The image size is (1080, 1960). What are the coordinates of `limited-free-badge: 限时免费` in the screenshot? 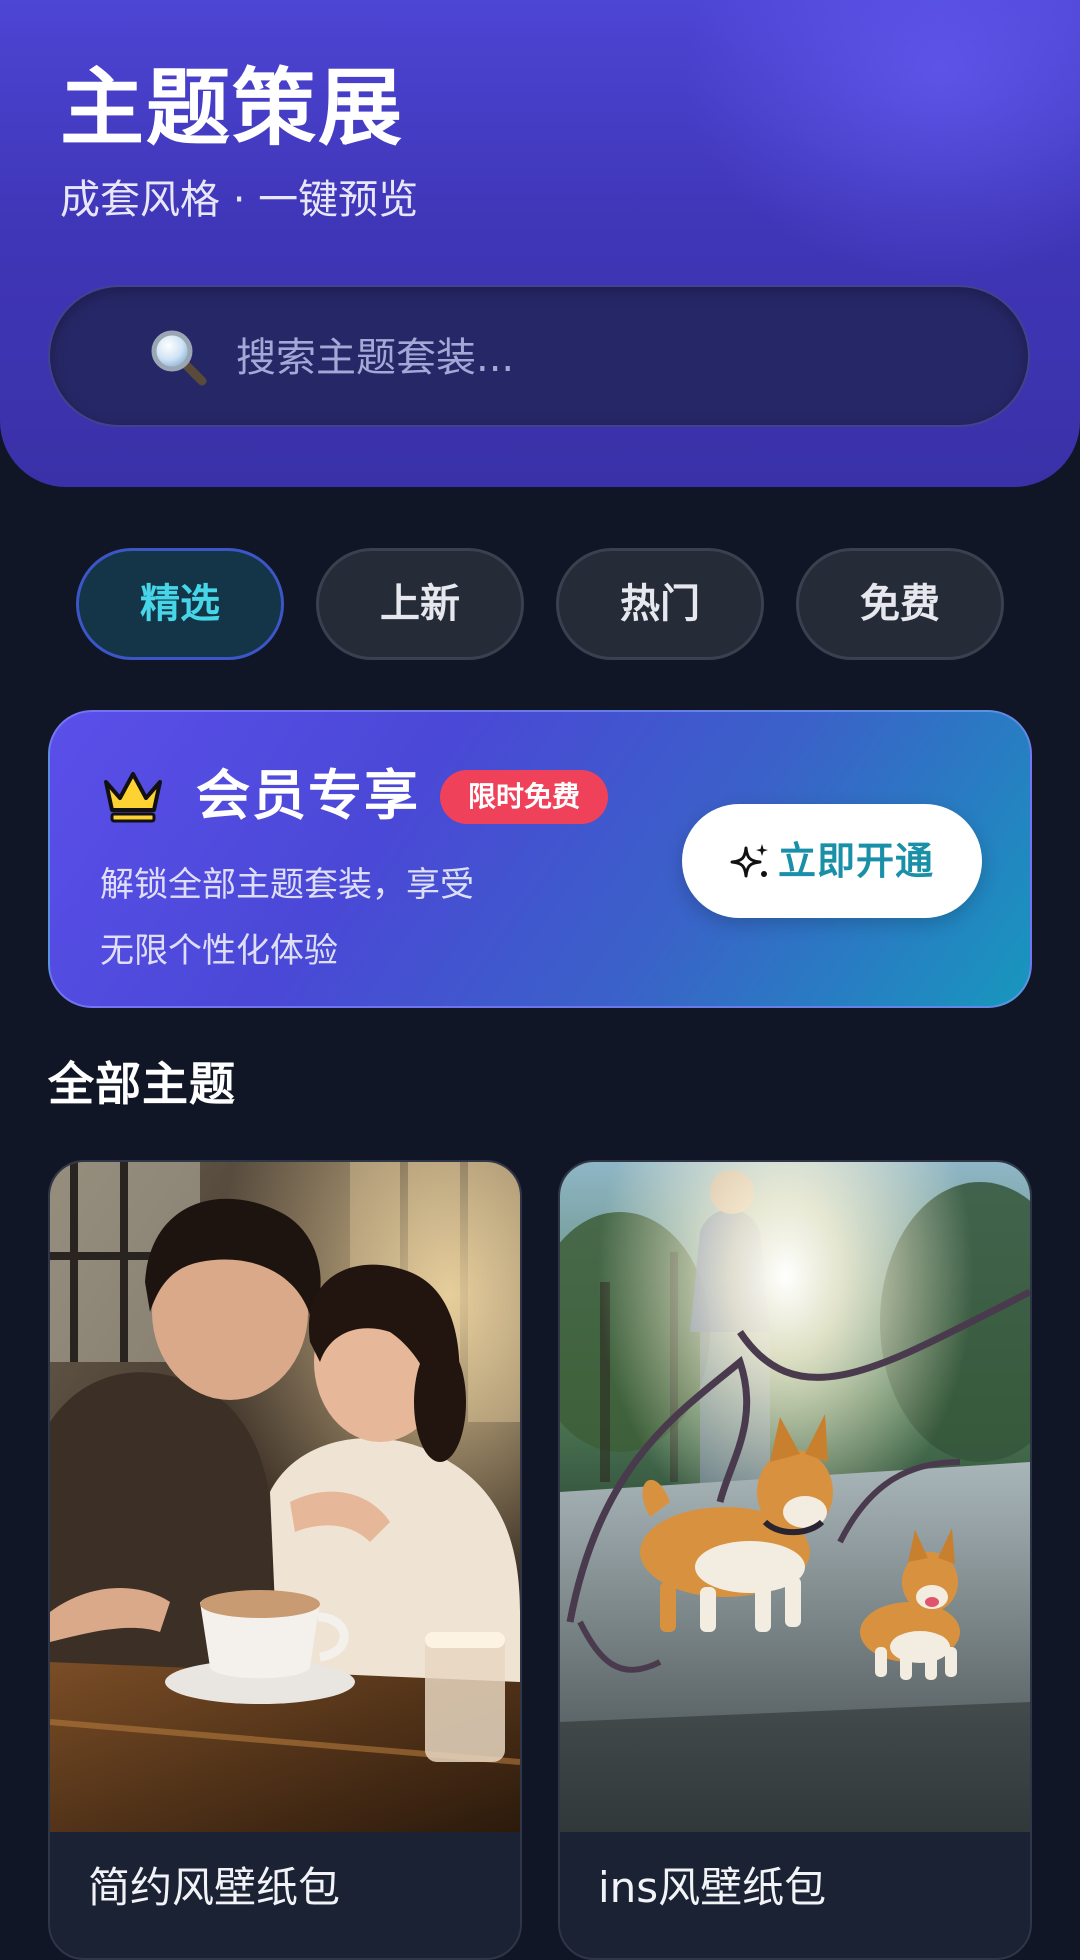 It's located at (524, 797).